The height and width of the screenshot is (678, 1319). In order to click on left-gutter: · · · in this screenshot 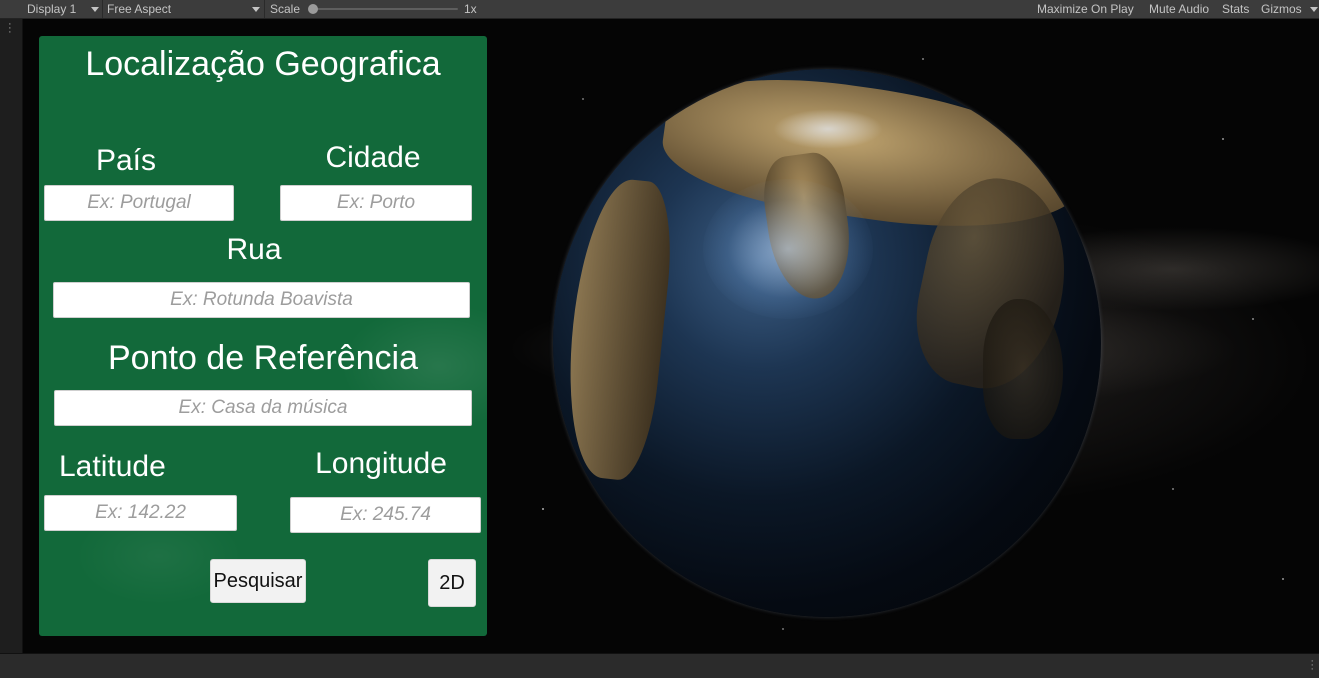, I will do `click(11, 336)`.